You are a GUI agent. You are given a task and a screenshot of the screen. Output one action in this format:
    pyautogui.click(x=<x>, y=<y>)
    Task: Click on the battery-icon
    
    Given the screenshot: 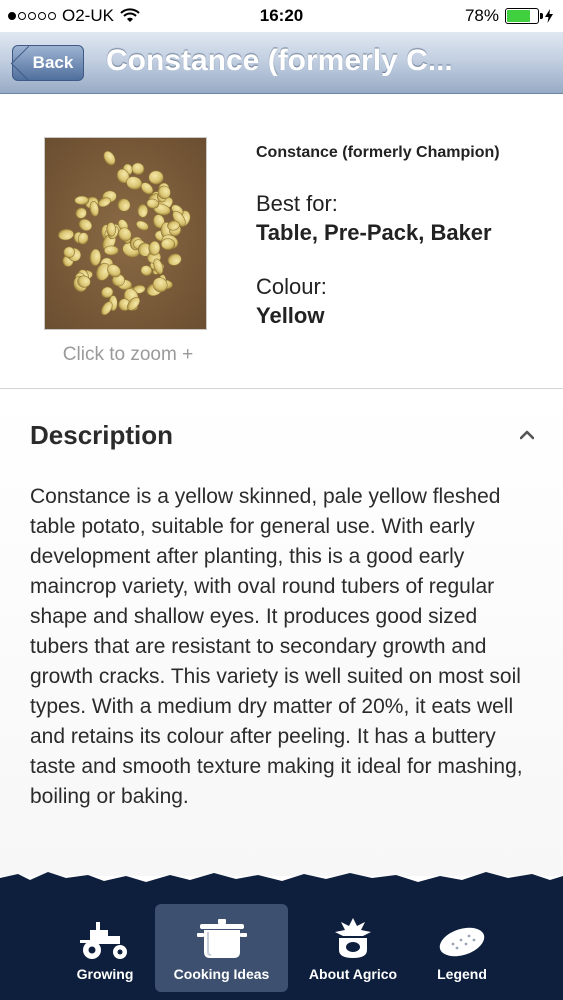 What is the action you would take?
    pyautogui.click(x=524, y=16)
    